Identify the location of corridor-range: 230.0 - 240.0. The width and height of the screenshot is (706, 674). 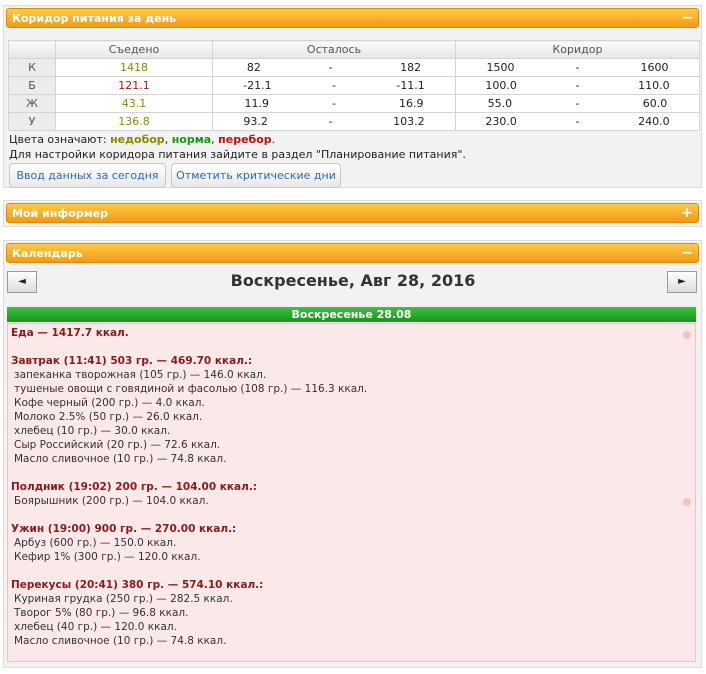
(577, 121).